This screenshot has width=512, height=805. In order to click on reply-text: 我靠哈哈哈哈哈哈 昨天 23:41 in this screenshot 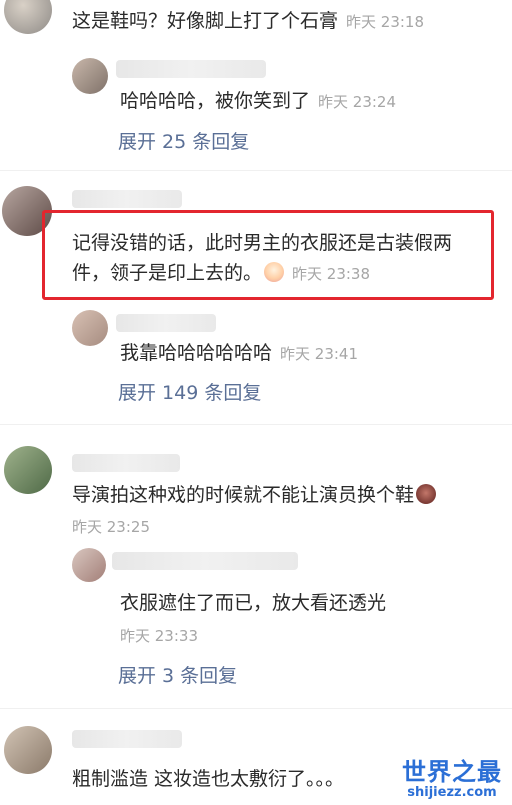, I will do `click(239, 353)`.